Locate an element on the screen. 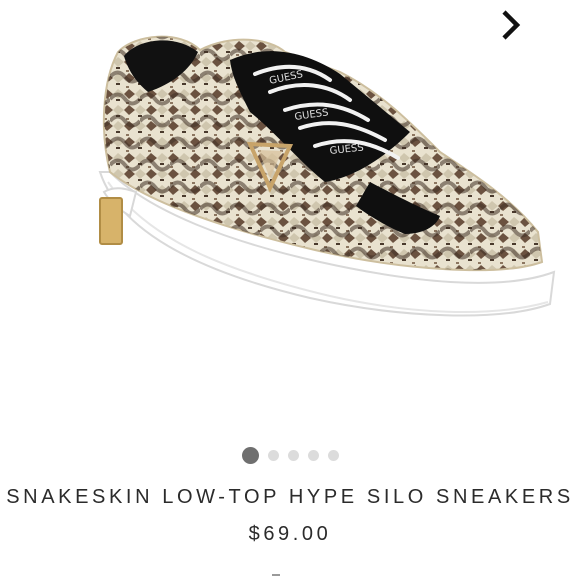  carousel-dots is located at coordinates (290, 455).